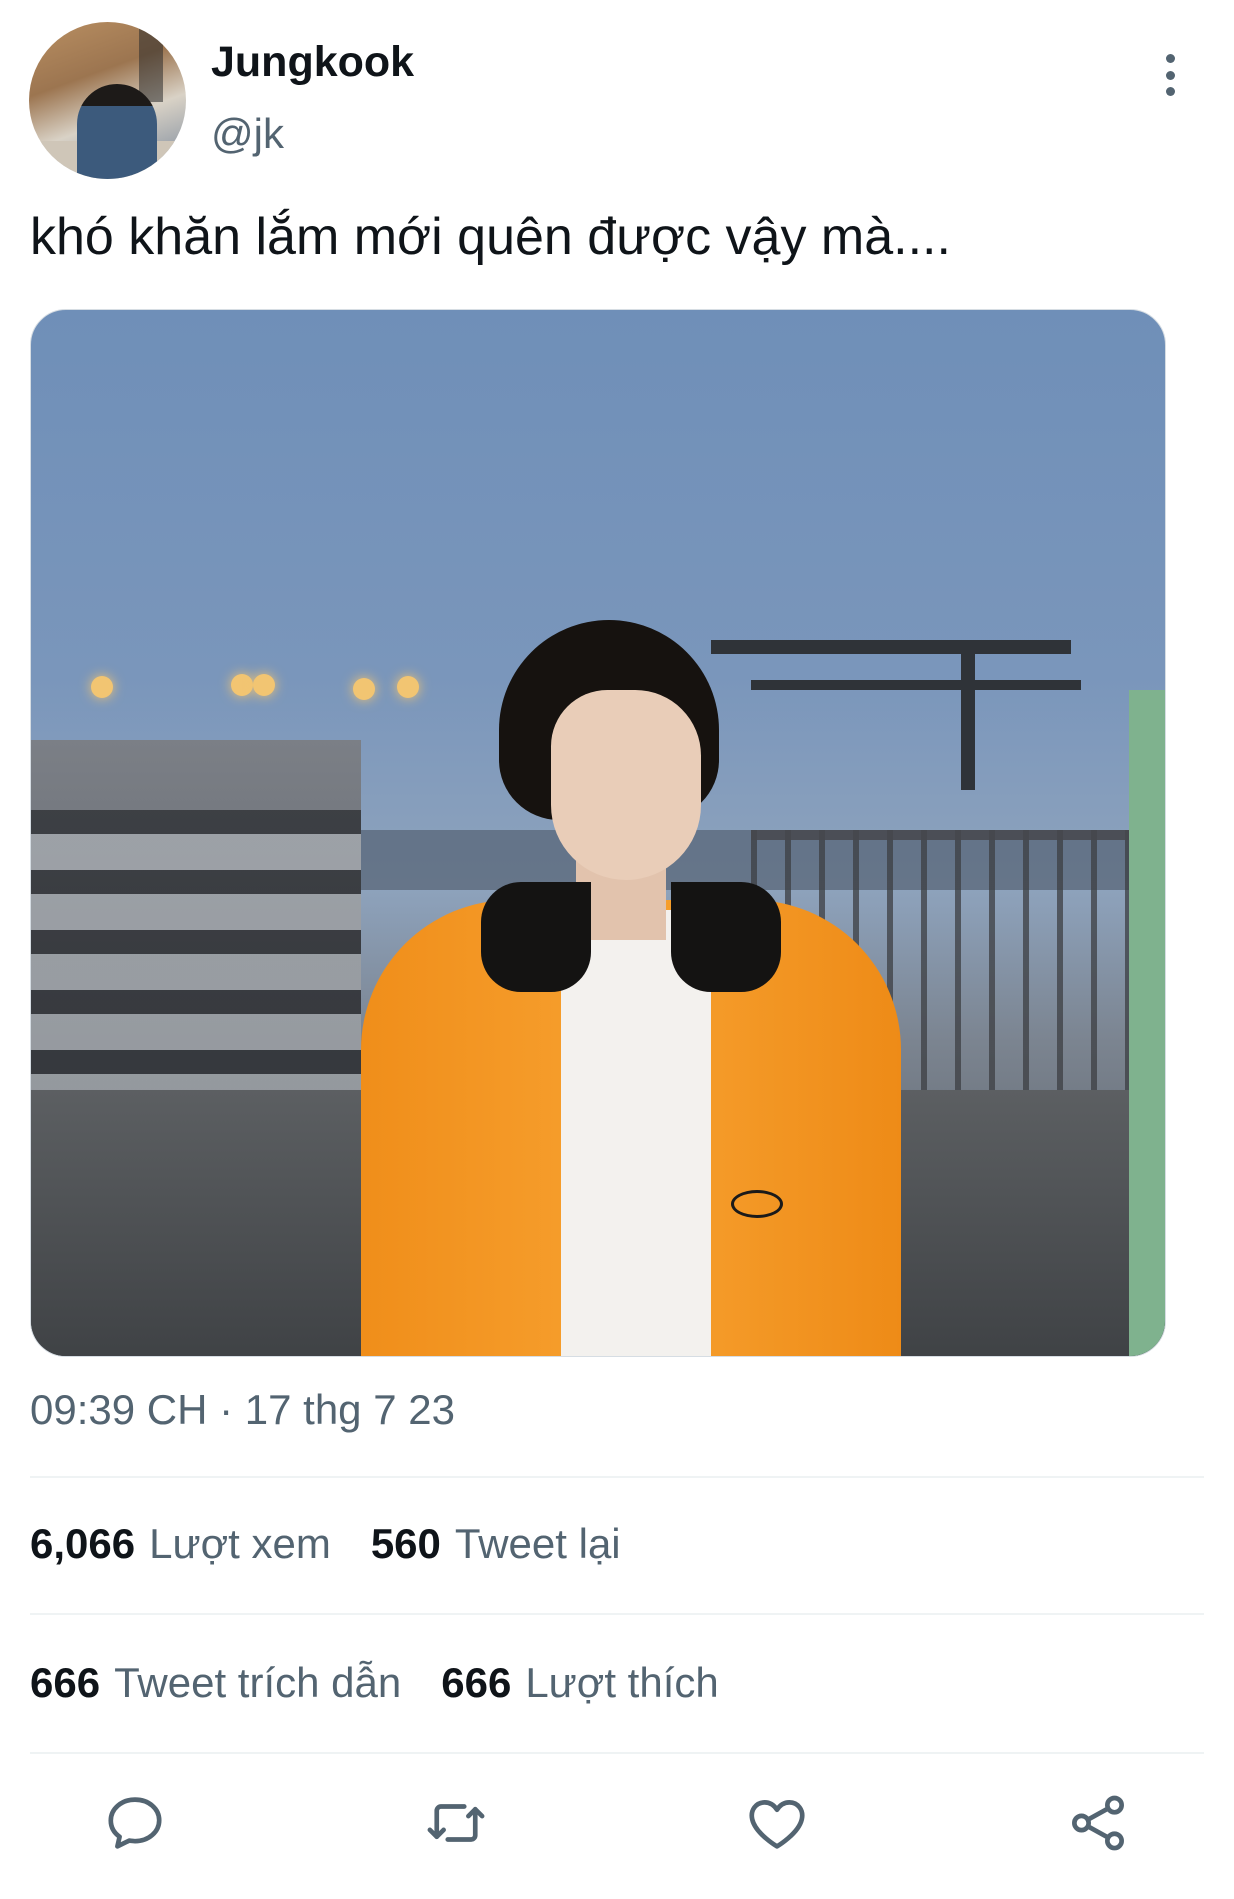 This screenshot has width=1234, height=1899. I want to click on share-button, so click(1098, 1823).